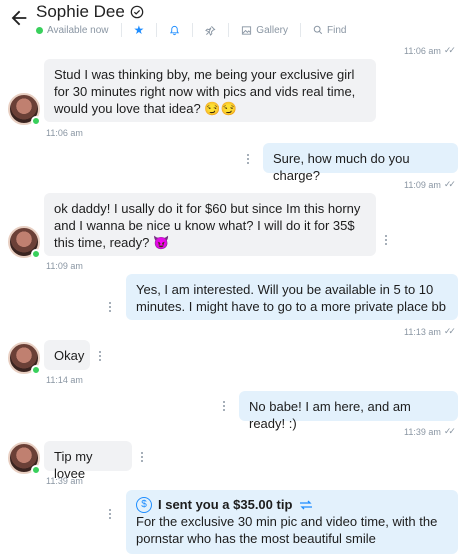  I want to click on message-time: 11:14 am, so click(64, 380).